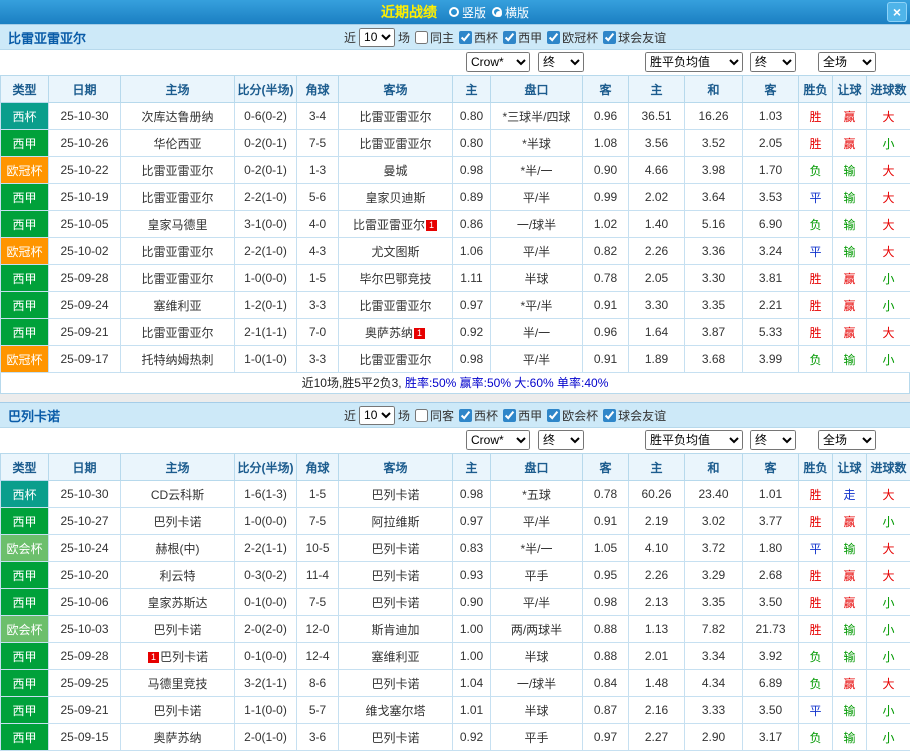  I want to click on eu-away-odds: 6.89, so click(770, 683).